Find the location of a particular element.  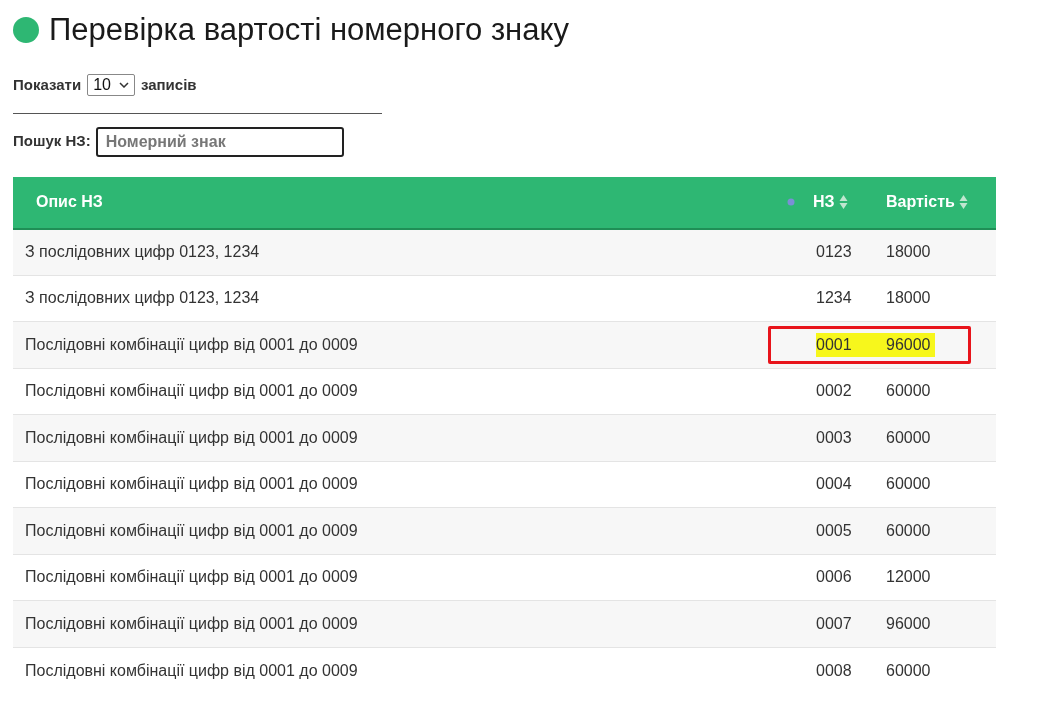

show-label: Показати is located at coordinates (47, 85).